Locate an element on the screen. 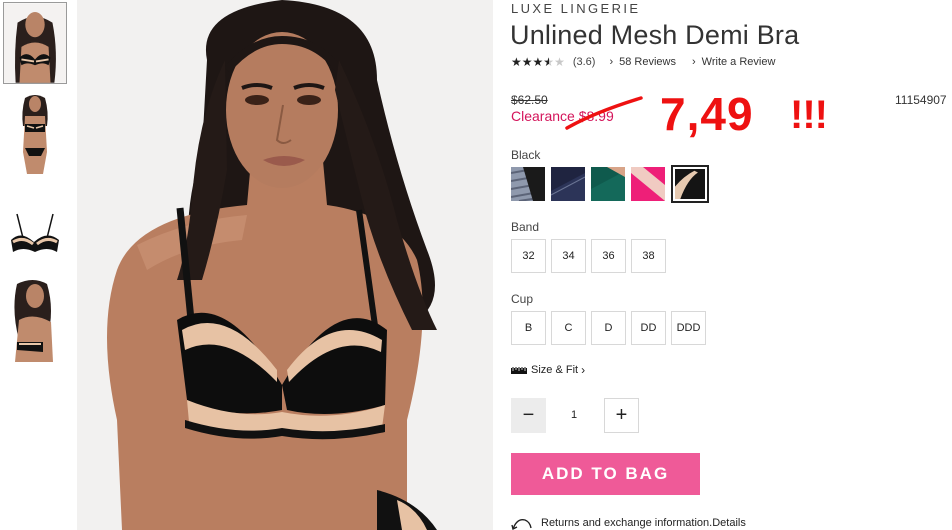 Image resolution: width=952 pixels, height=530 pixels. swatch-gray-stripe is located at coordinates (528, 184).